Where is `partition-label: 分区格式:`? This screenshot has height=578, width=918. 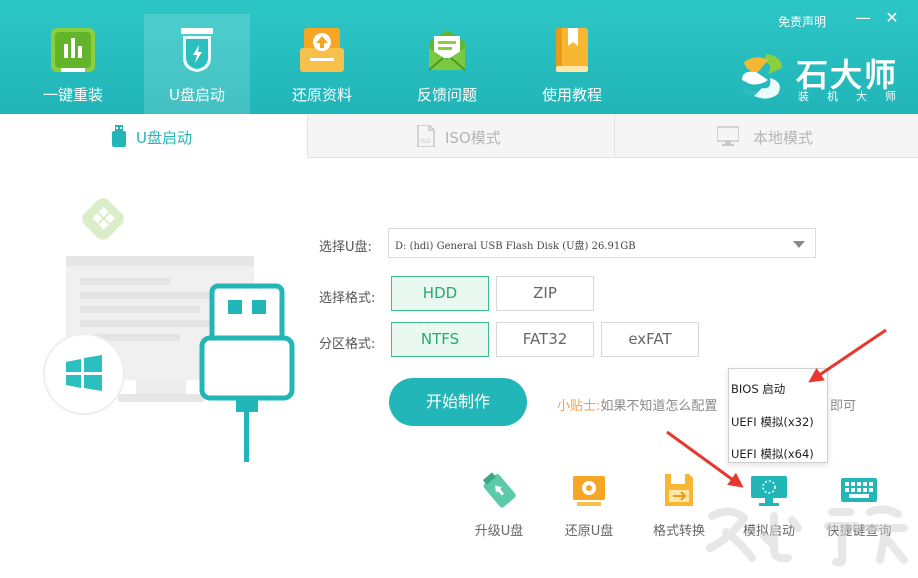
partition-label: 分区格式: is located at coordinates (347, 344).